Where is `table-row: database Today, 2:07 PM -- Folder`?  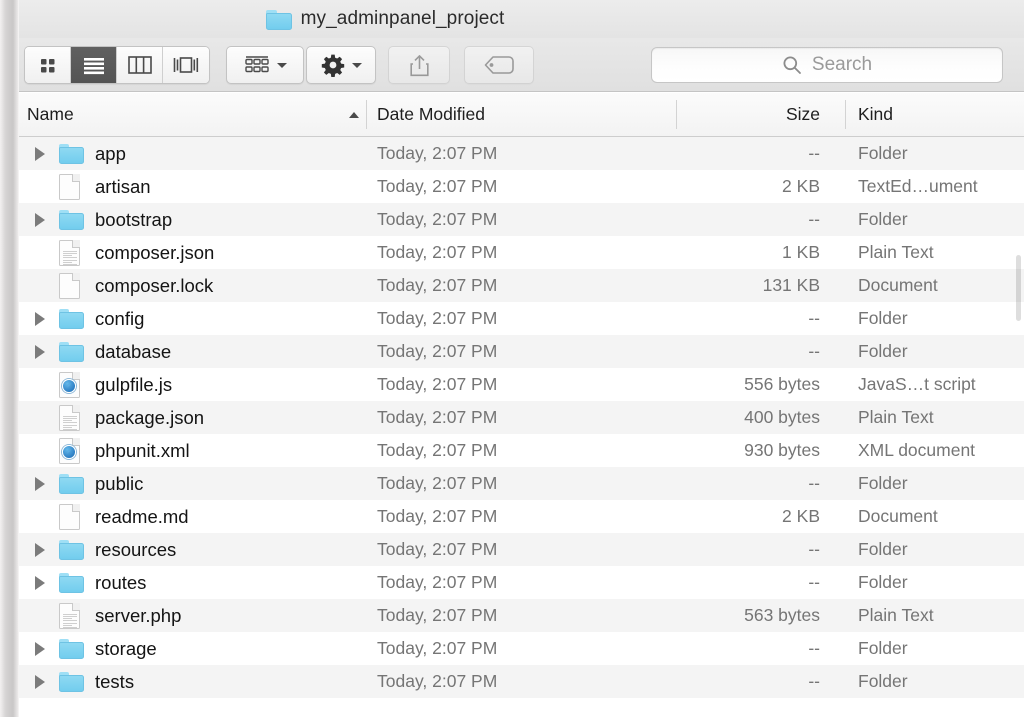
table-row: database Today, 2:07 PM -- Folder is located at coordinates (521, 351).